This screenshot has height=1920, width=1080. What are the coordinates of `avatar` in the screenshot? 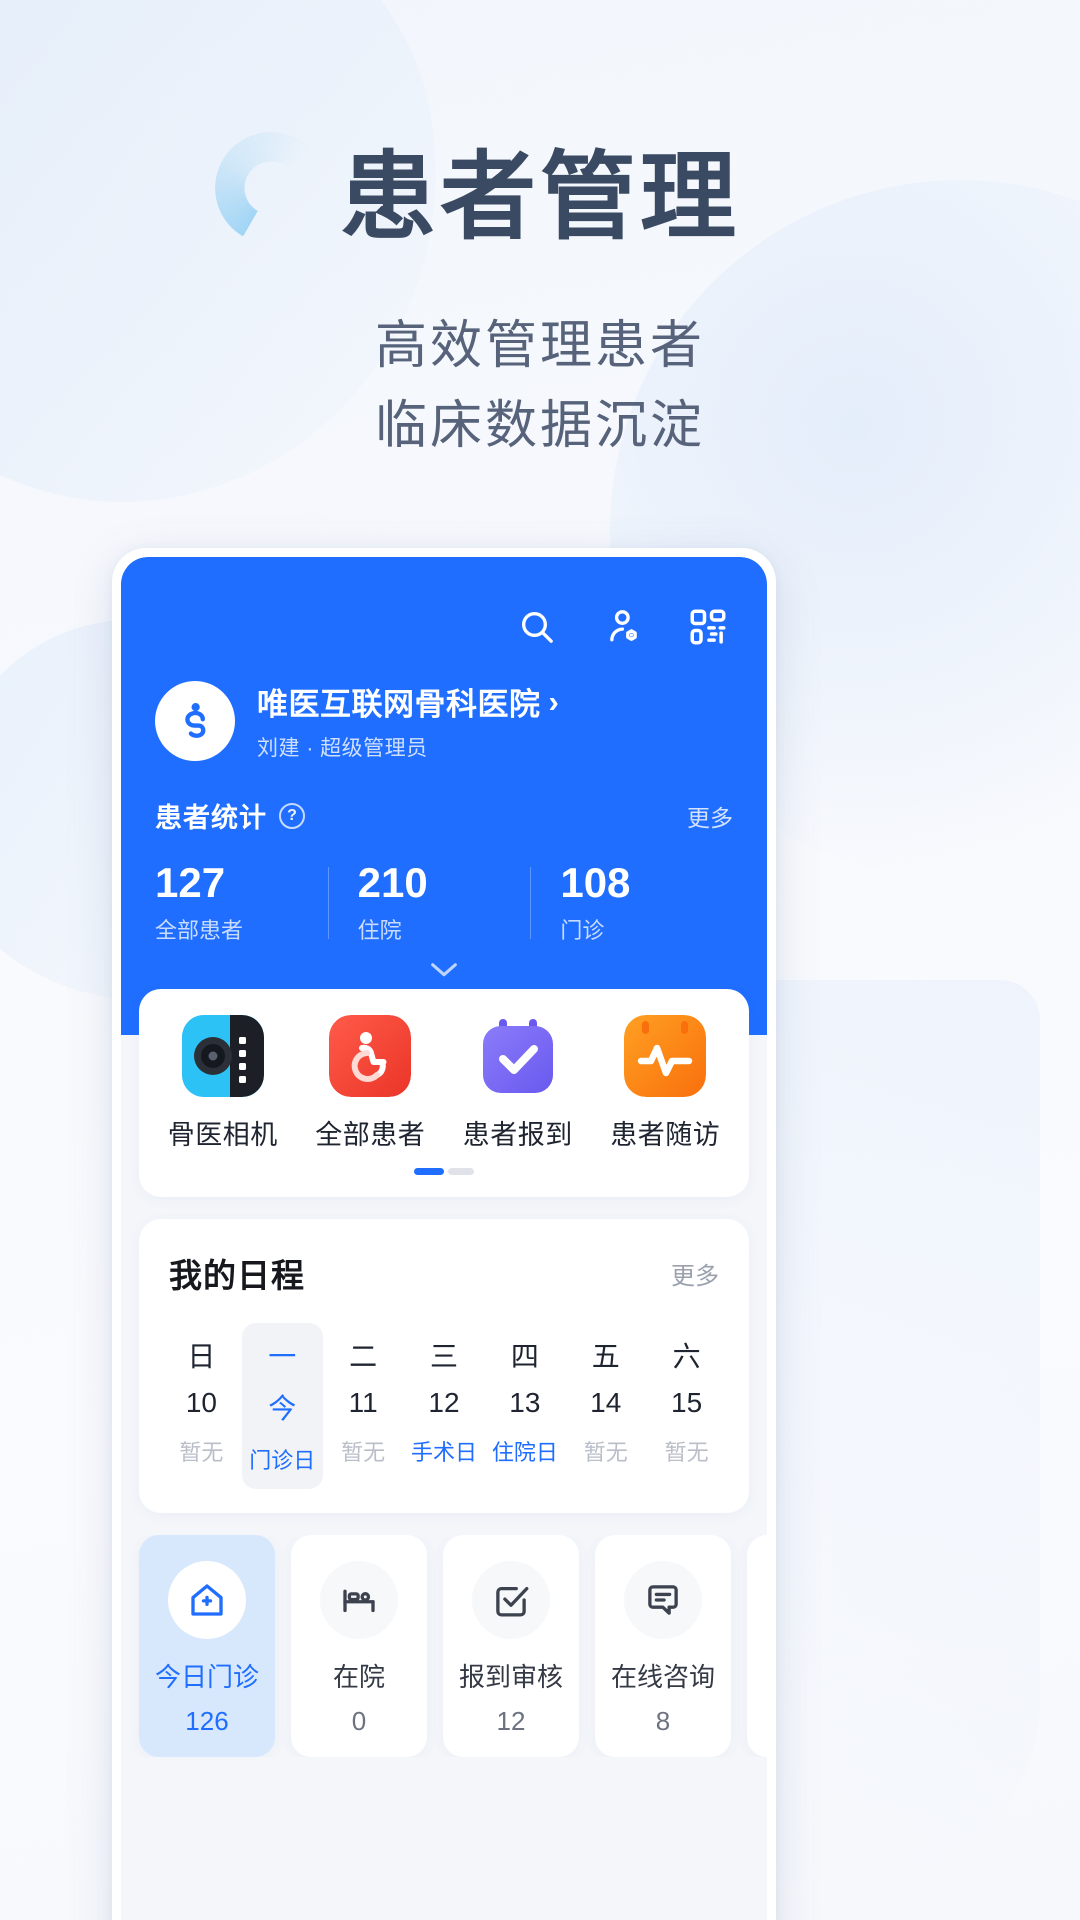 It's located at (195, 720).